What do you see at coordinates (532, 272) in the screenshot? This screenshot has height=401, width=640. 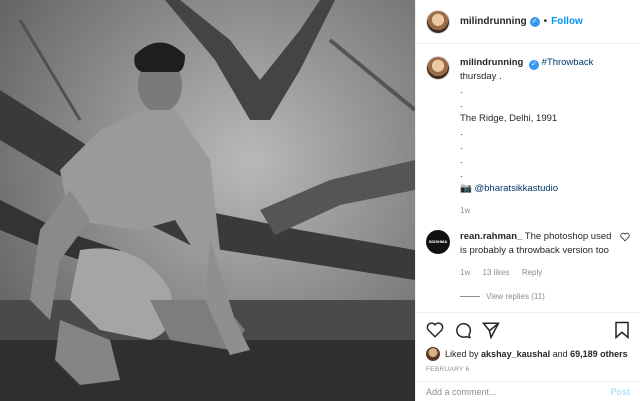 I see `reply-button: Reply` at bounding box center [532, 272].